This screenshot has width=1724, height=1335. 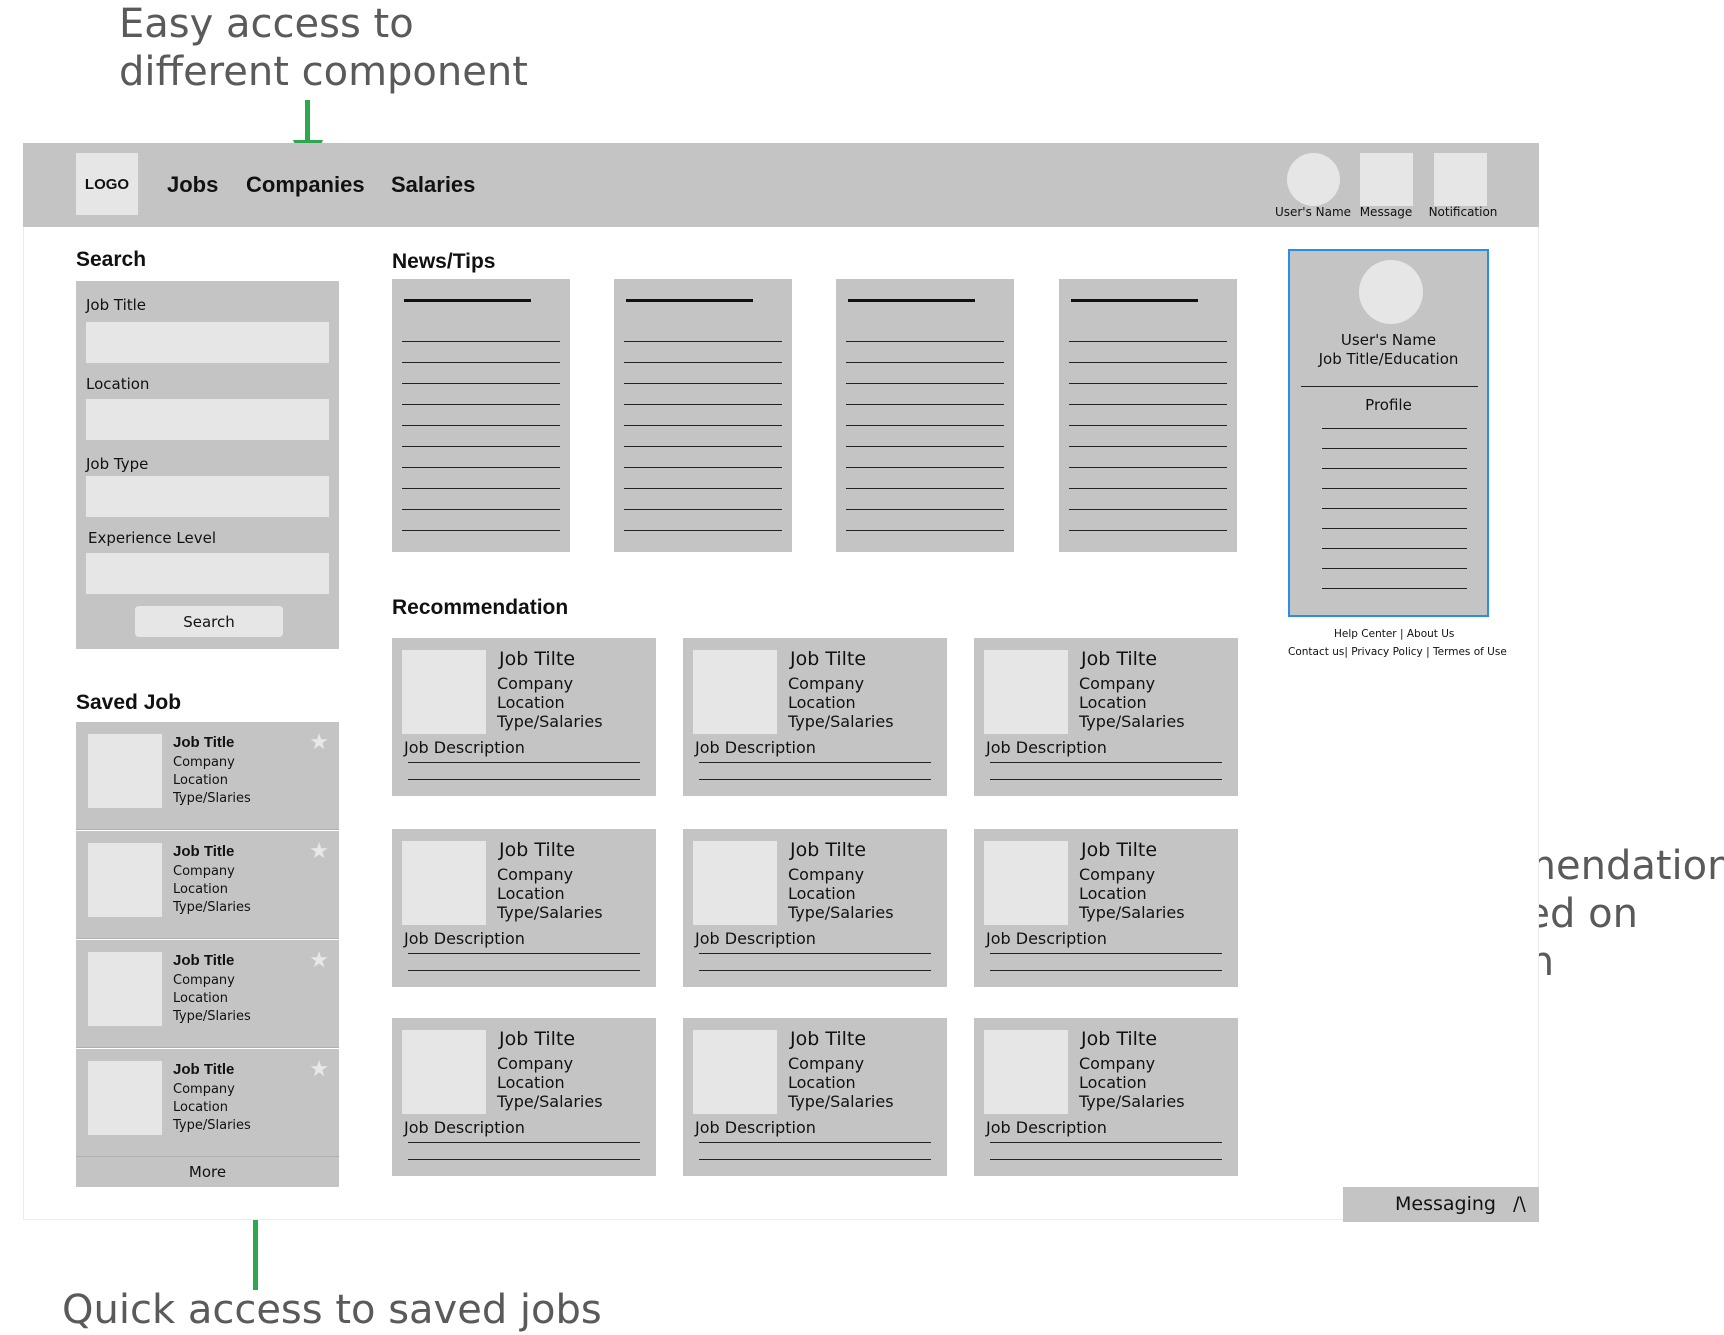 I want to click on search-title: Search, so click(x=111, y=259).